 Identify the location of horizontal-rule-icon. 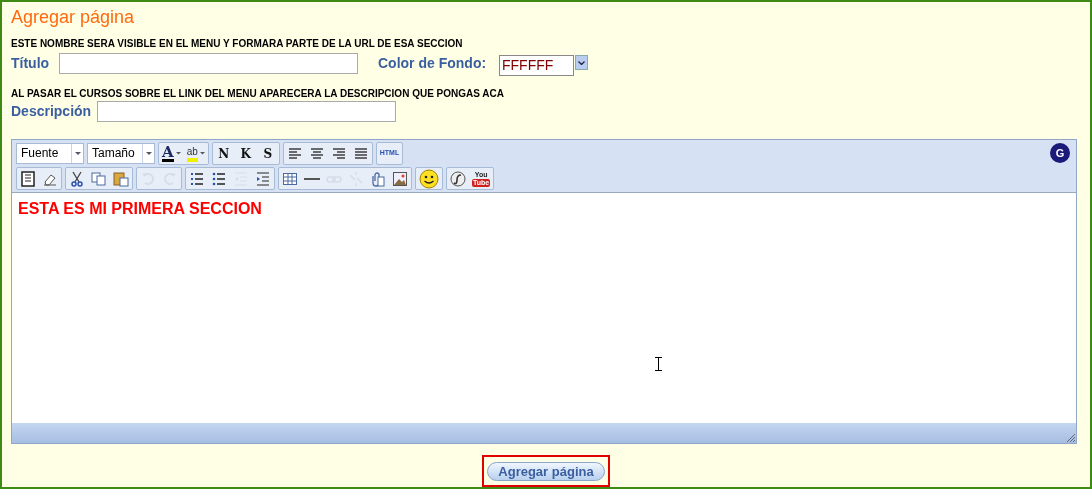
(312, 178).